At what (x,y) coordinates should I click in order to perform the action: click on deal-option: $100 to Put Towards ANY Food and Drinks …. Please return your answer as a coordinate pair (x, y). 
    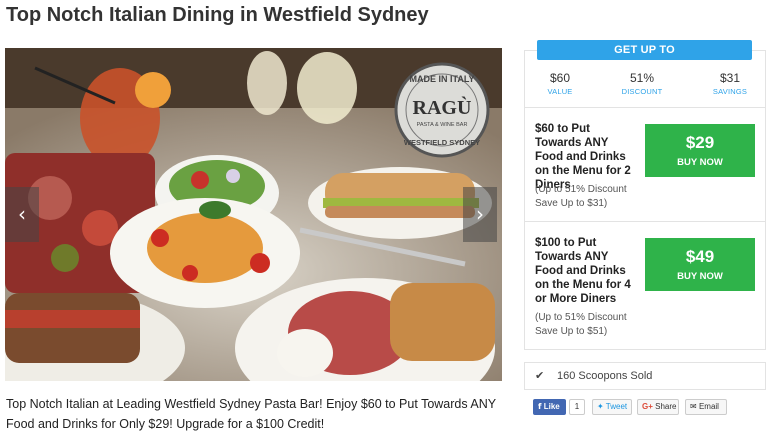
    Looking at the image, I should click on (645, 286).